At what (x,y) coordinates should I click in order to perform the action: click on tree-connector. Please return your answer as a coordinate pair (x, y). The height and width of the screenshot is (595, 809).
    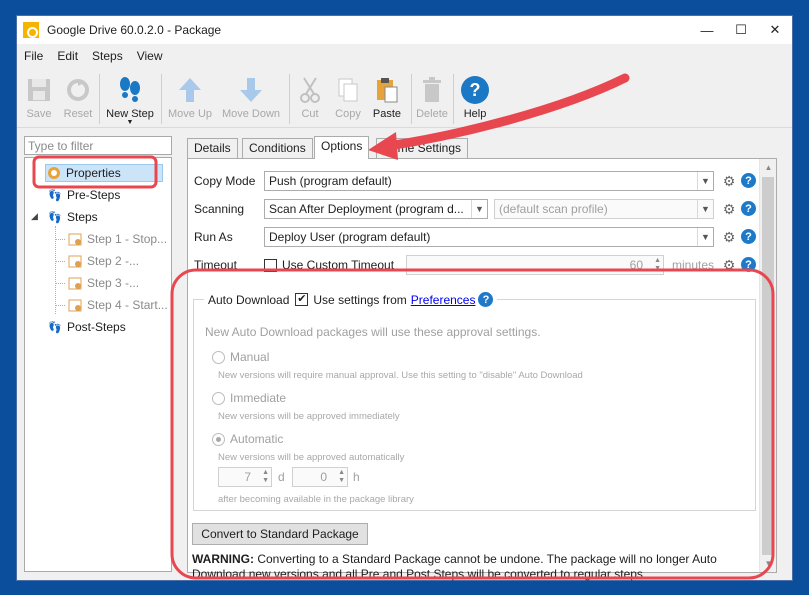
    Looking at the image, I should click on (60, 239).